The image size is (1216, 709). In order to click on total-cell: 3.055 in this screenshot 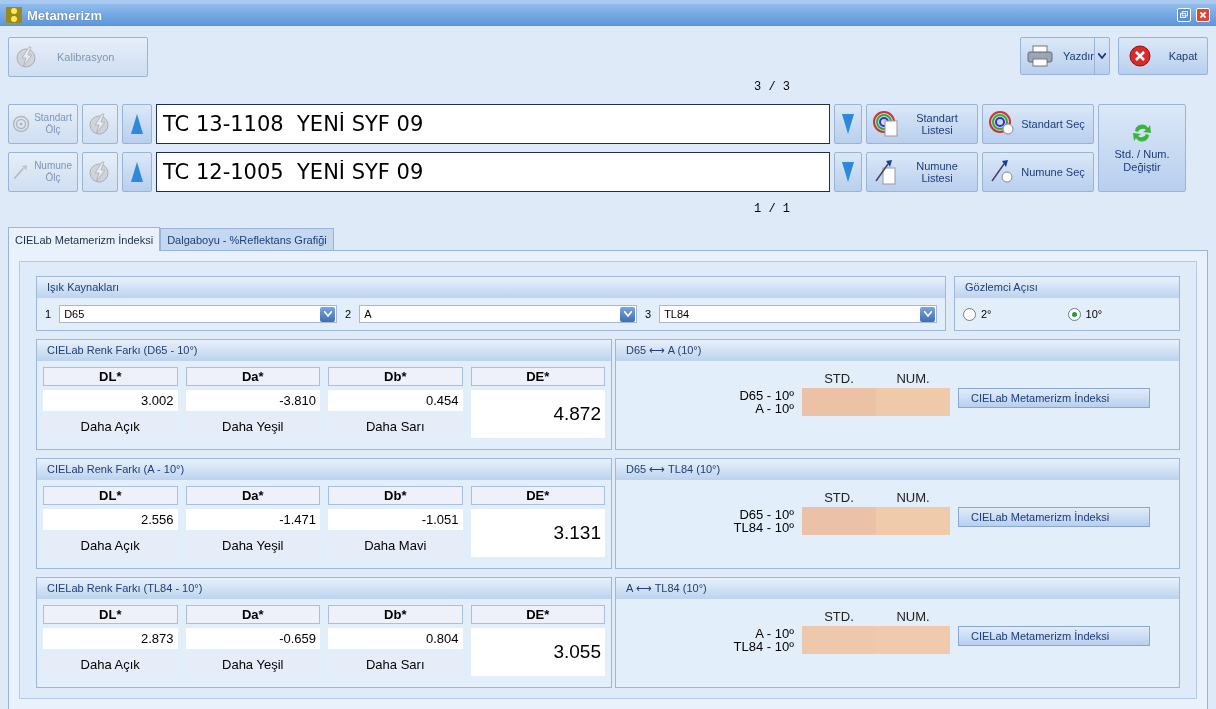, I will do `click(537, 652)`.